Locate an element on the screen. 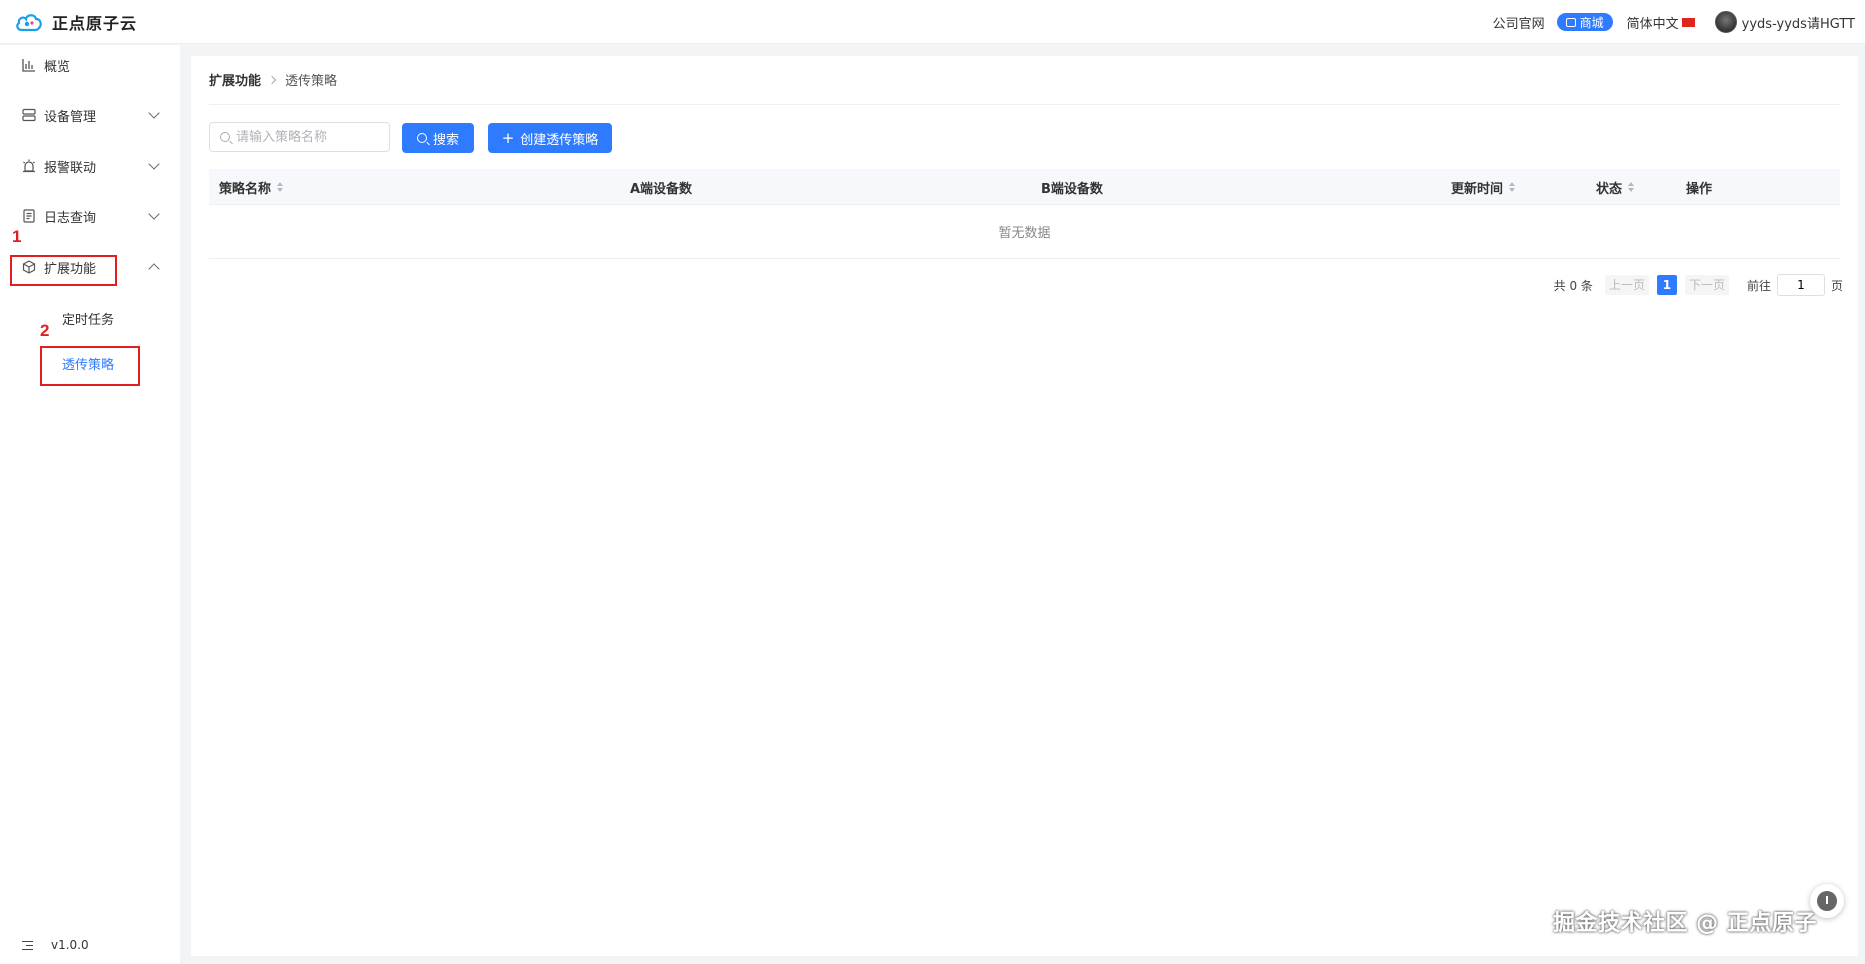 This screenshot has width=1865, height=964. annotation-number: 1 is located at coordinates (17, 236).